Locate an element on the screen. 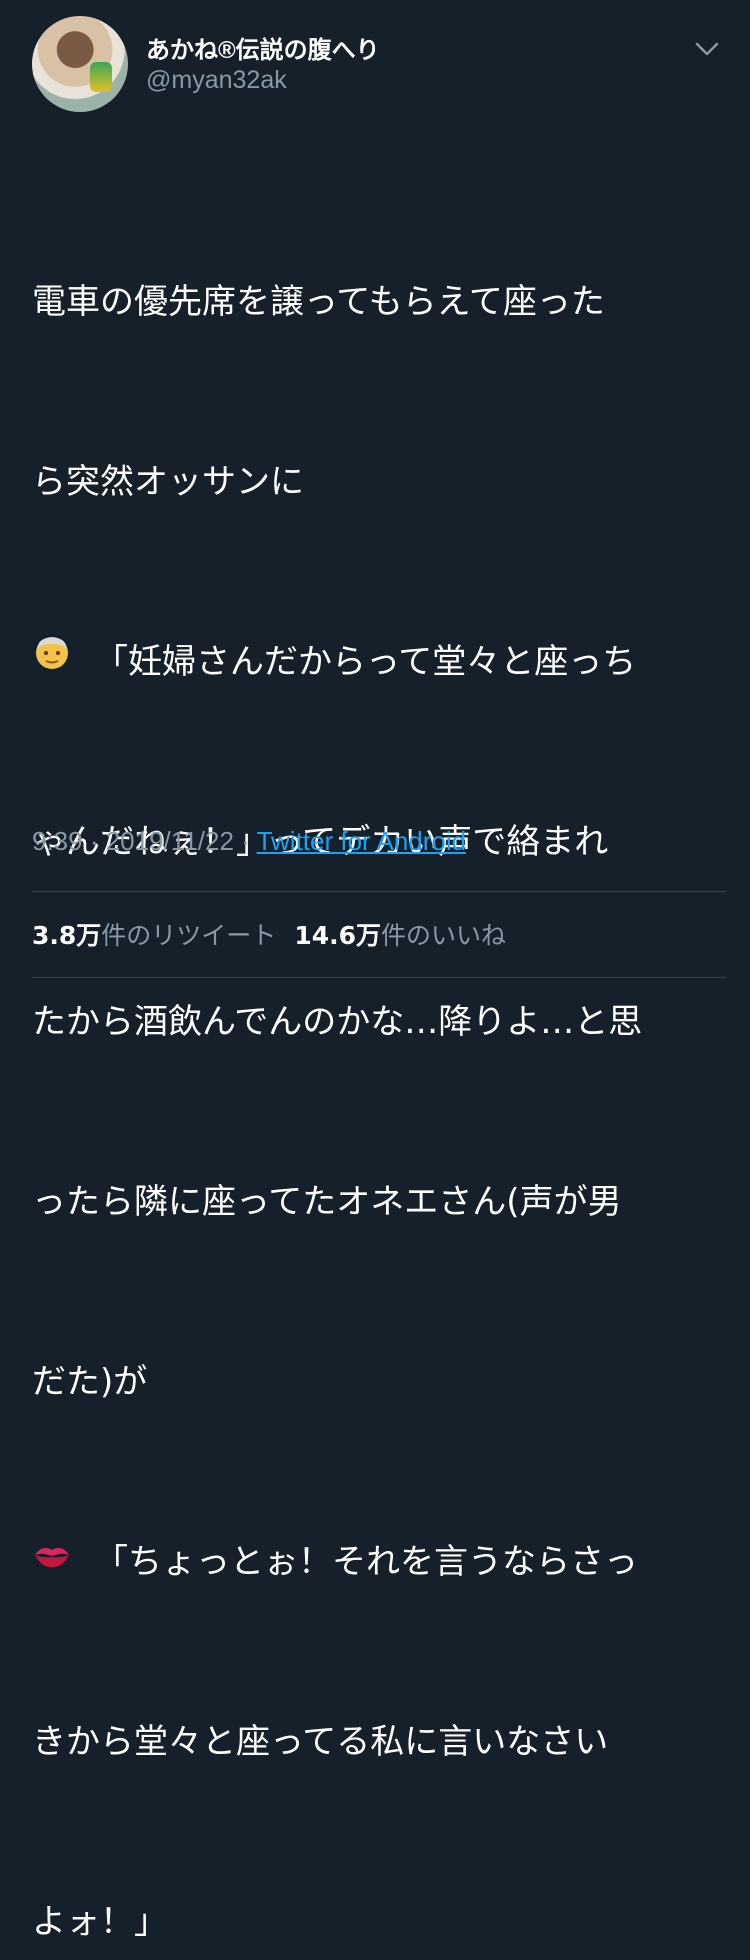 The width and height of the screenshot is (750, 1960). avatar is located at coordinates (80, 64).